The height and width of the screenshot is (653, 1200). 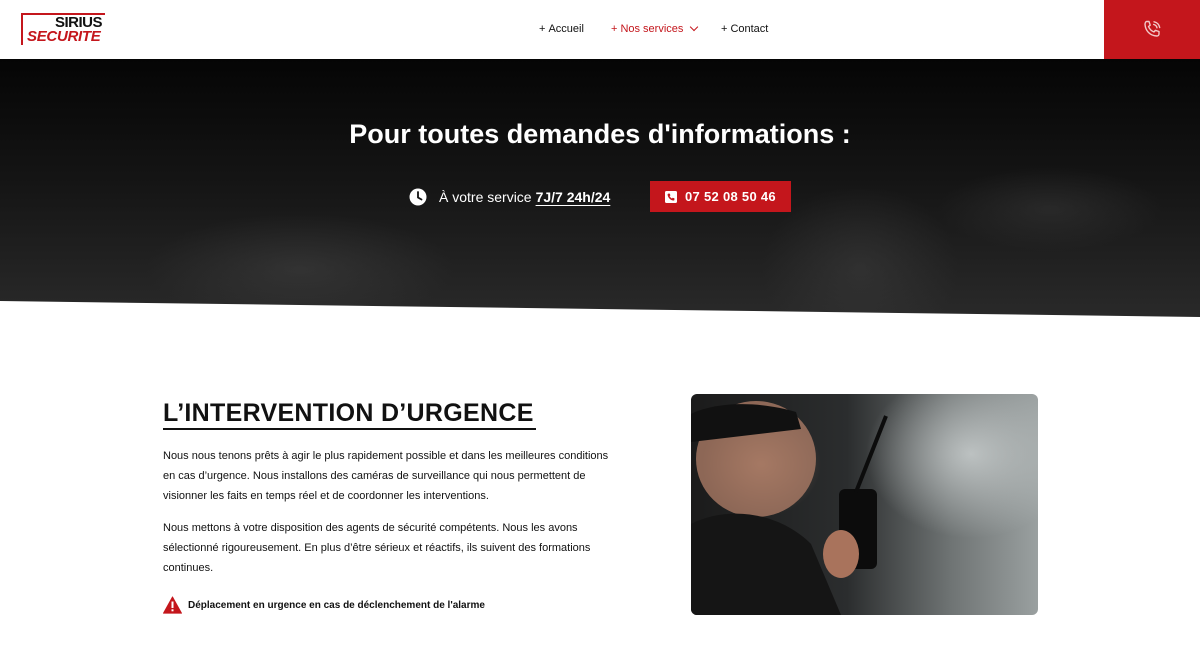 I want to click on title-underline, so click(x=349, y=429).